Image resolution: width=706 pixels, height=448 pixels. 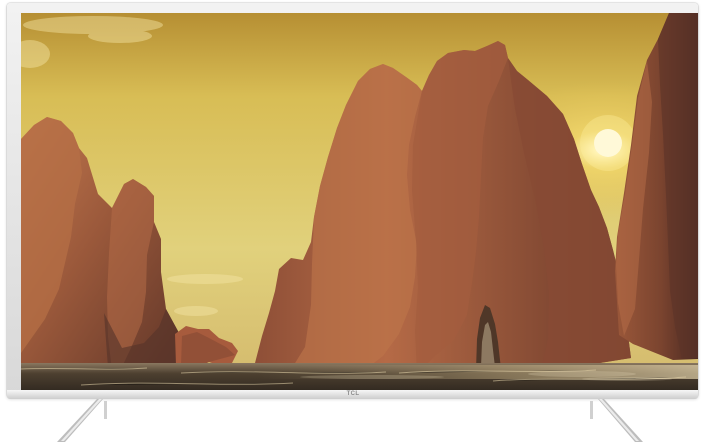 What do you see at coordinates (353, 394) in the screenshot?
I see `brand-logo: TCL` at bounding box center [353, 394].